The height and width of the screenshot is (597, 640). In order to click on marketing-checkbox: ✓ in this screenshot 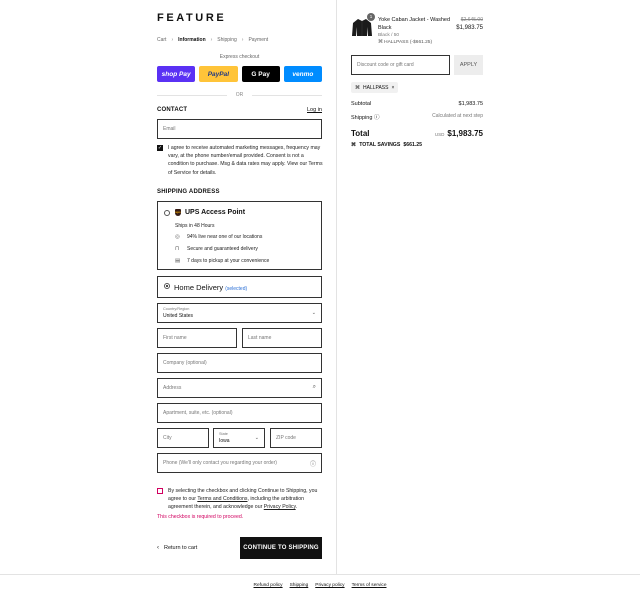, I will do `click(160, 148)`.